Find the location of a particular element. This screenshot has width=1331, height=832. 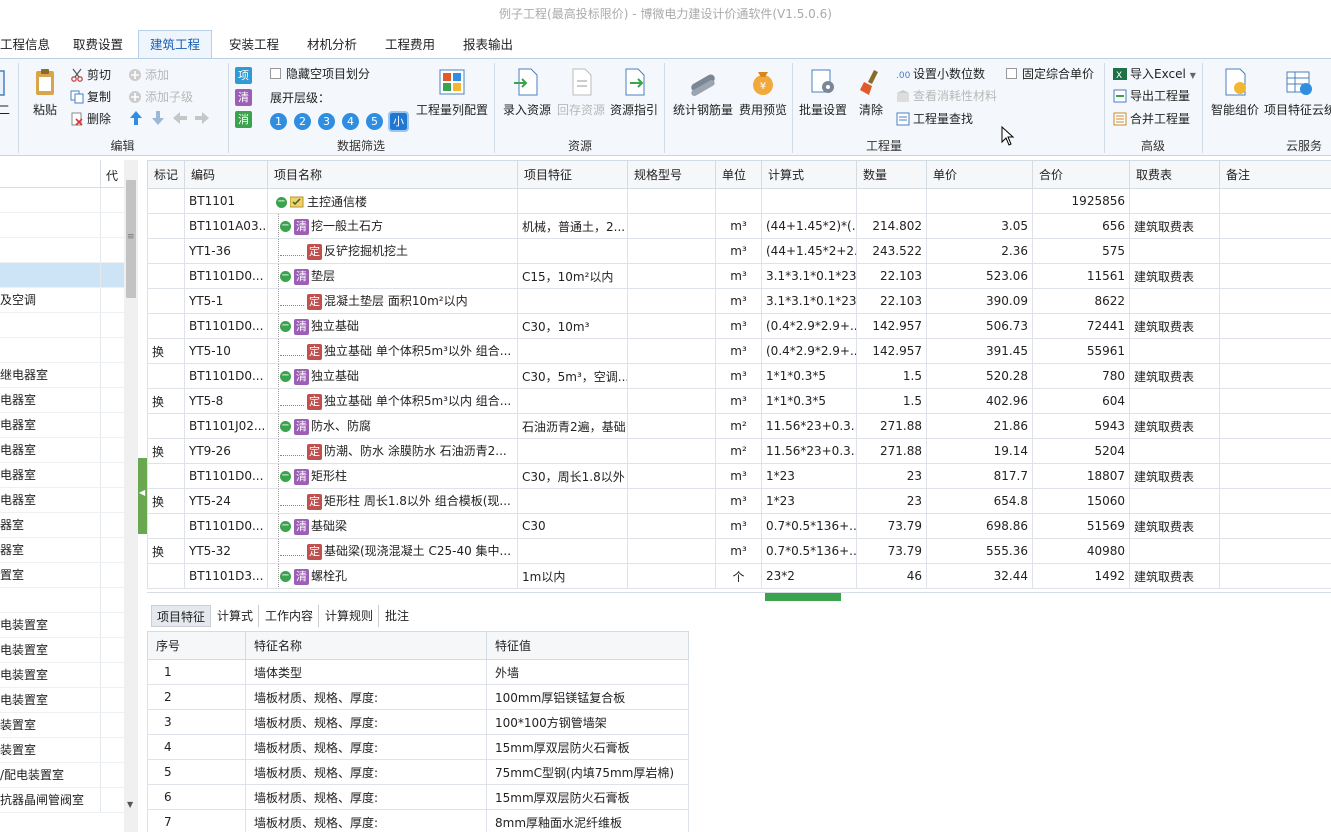

cell-code: YT5-32 is located at coordinates (226, 551).